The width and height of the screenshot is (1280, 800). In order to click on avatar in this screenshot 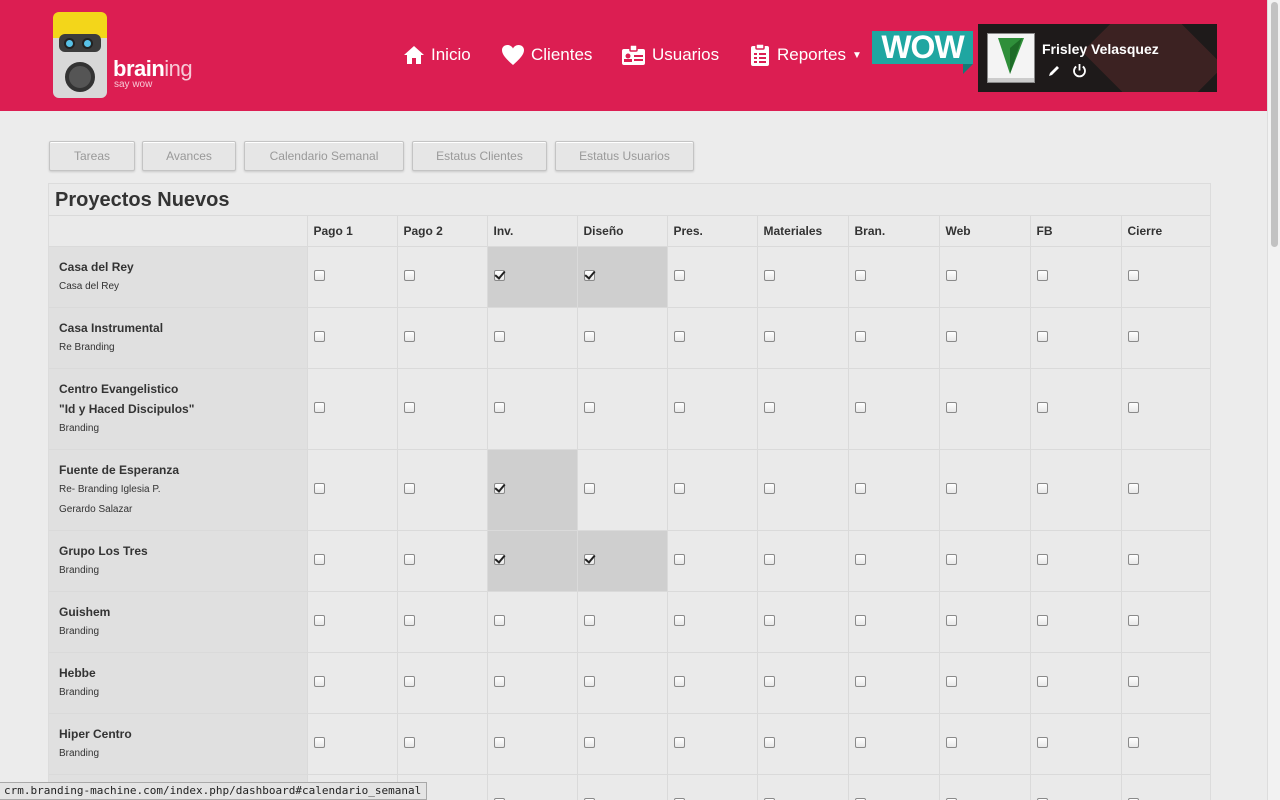, I will do `click(1011, 58)`.